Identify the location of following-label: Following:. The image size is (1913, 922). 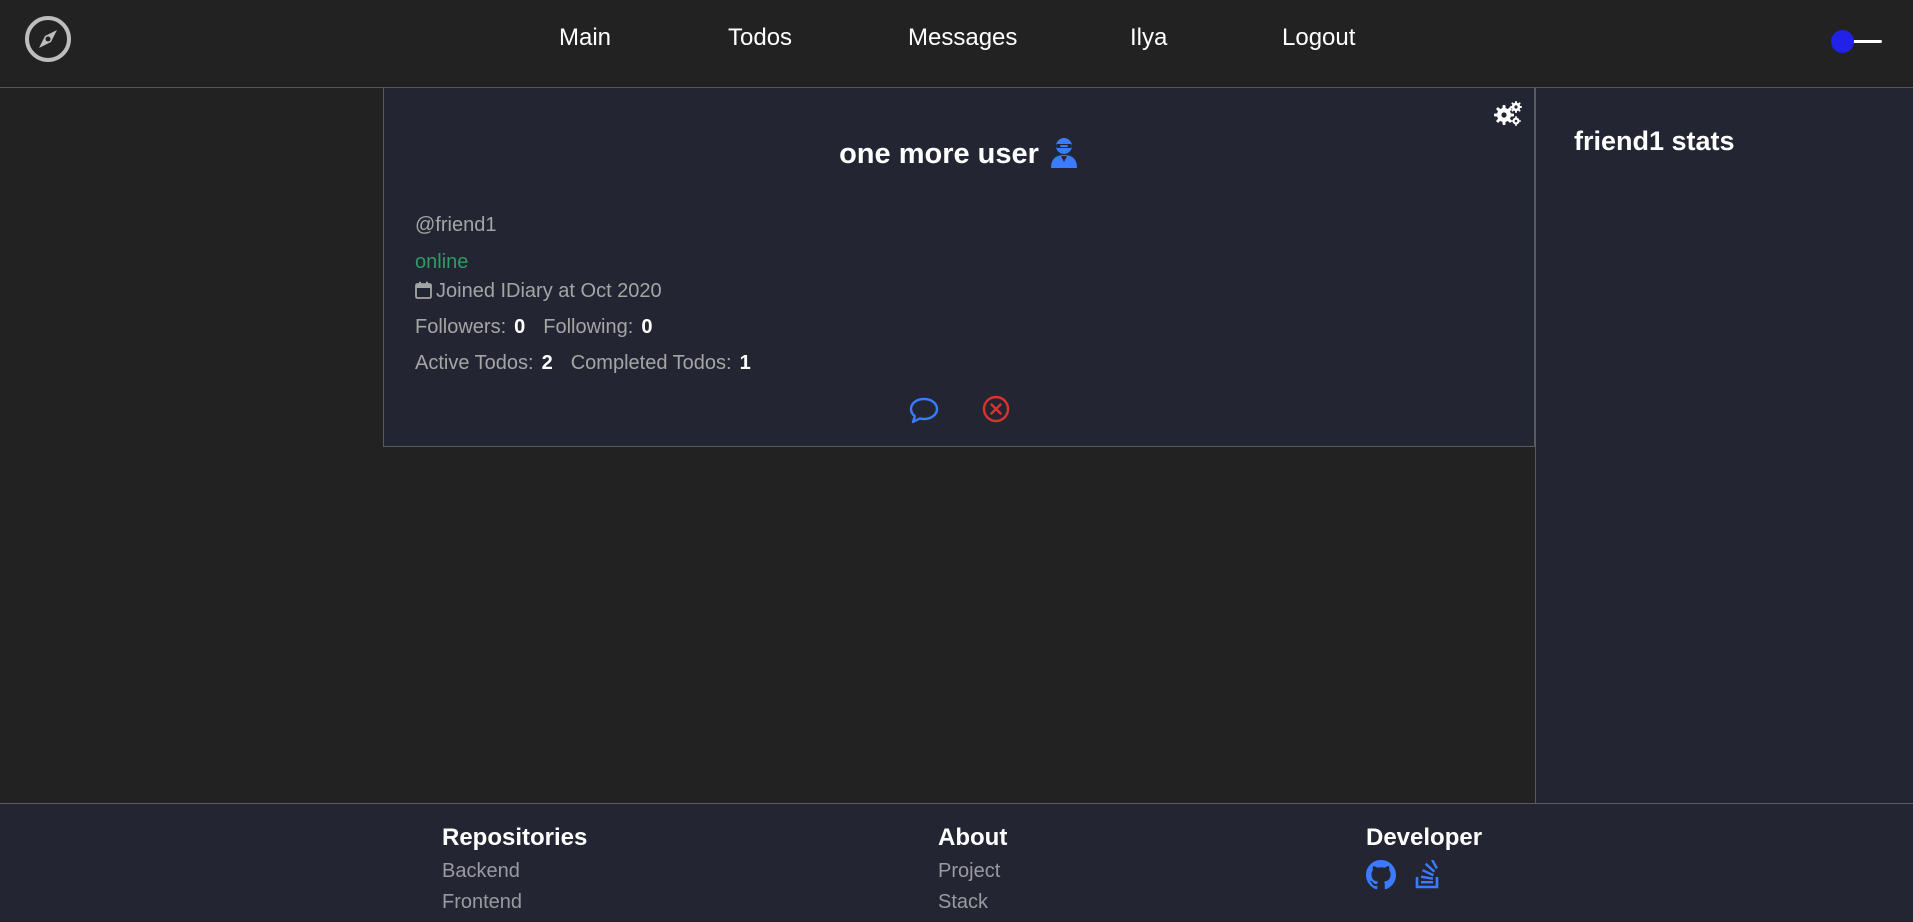
(588, 327).